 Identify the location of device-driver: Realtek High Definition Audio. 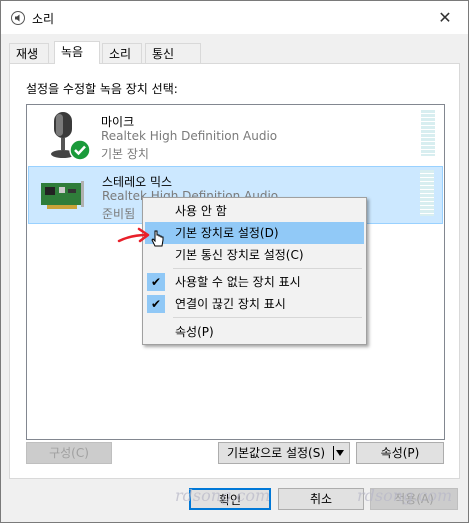
(189, 136).